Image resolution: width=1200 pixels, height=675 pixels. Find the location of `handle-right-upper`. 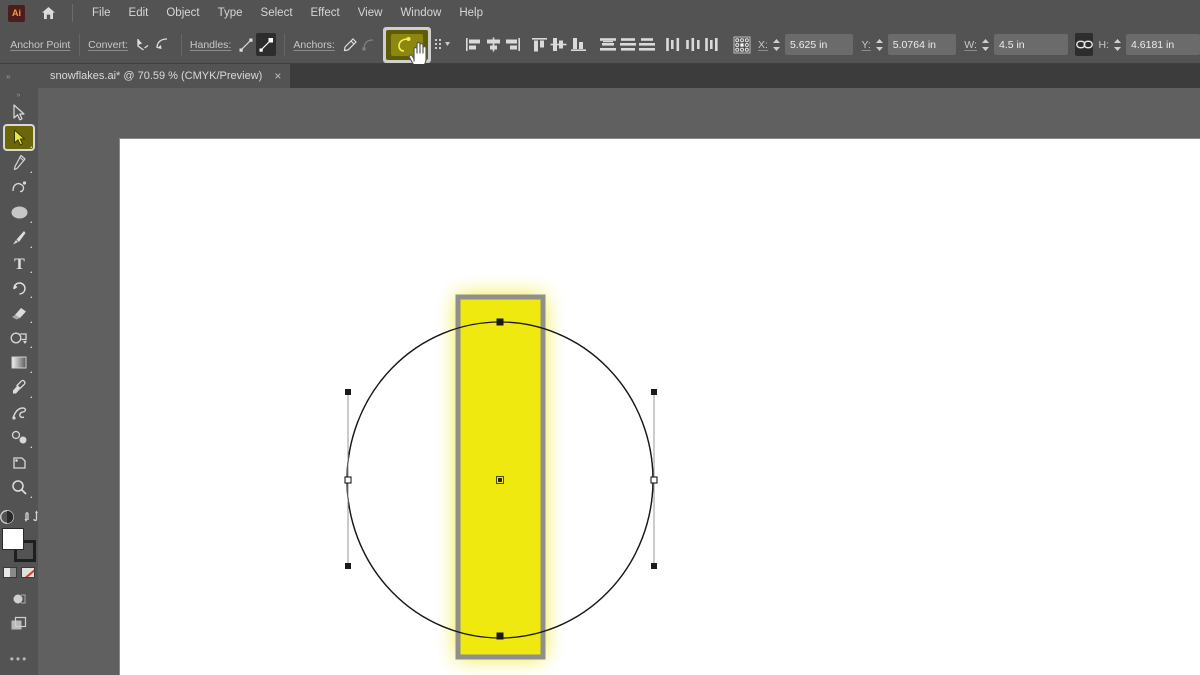

handle-right-upper is located at coordinates (654, 392).